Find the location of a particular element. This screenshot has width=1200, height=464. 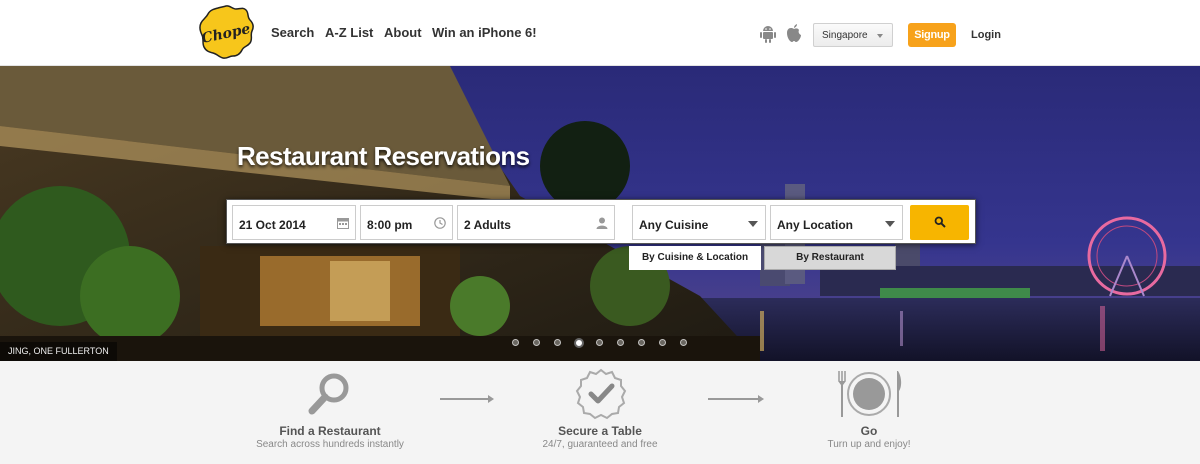

calendar-icon is located at coordinates (343, 223).